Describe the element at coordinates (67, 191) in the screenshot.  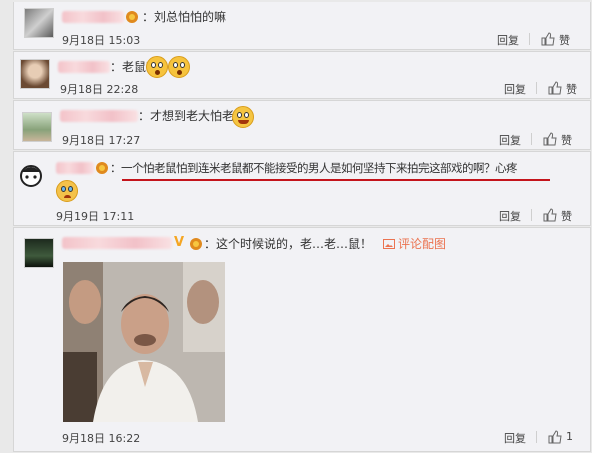
I see `crying-emoji-icon` at that location.